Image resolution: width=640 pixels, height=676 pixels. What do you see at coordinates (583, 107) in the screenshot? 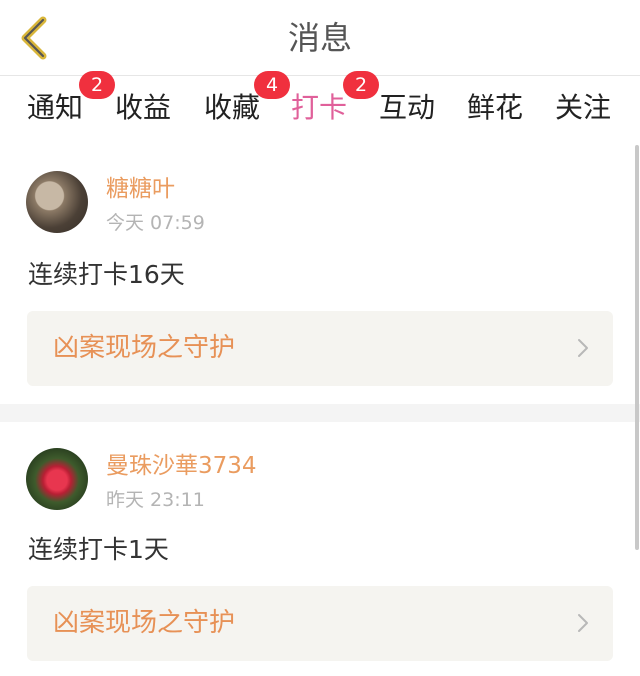
I see `tab-label: 关注` at bounding box center [583, 107].